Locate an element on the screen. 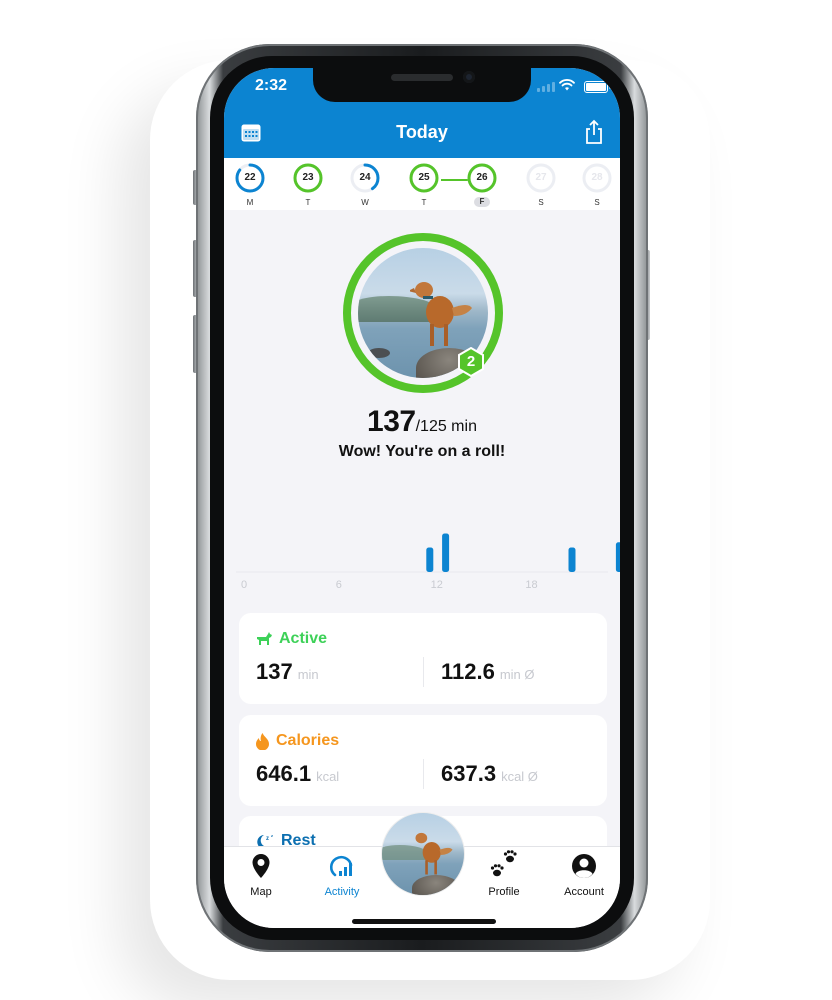 The image size is (832, 1000). motivation-message: Wow! You're on a roll! is located at coordinates (422, 451).